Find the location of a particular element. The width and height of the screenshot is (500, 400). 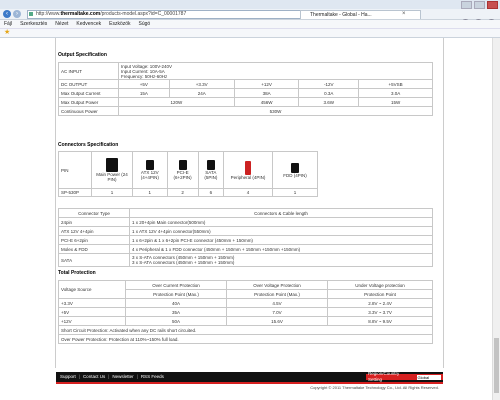

table-header: Over Current Protection is located at coordinates (176, 285).